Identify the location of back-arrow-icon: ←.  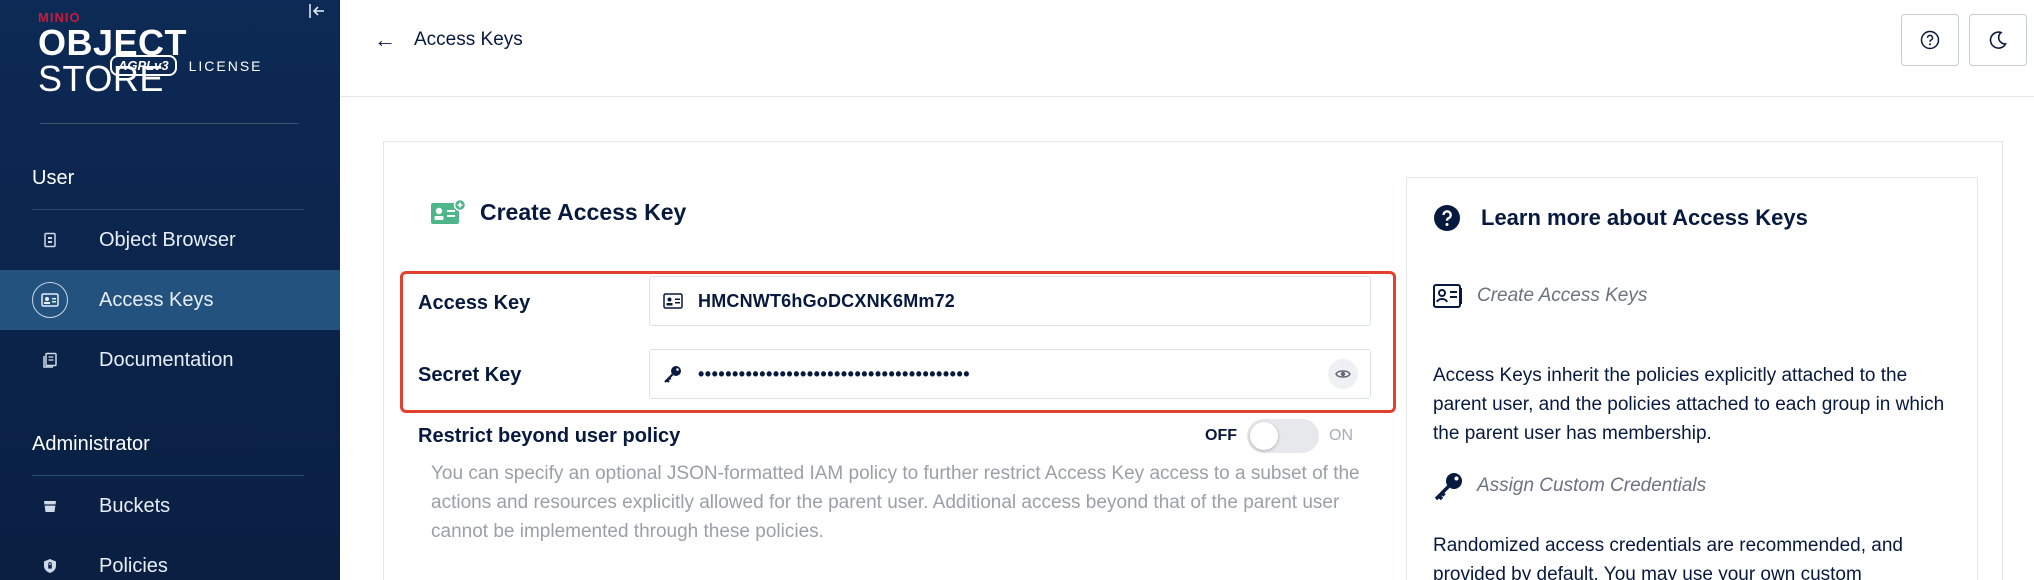
(385, 39).